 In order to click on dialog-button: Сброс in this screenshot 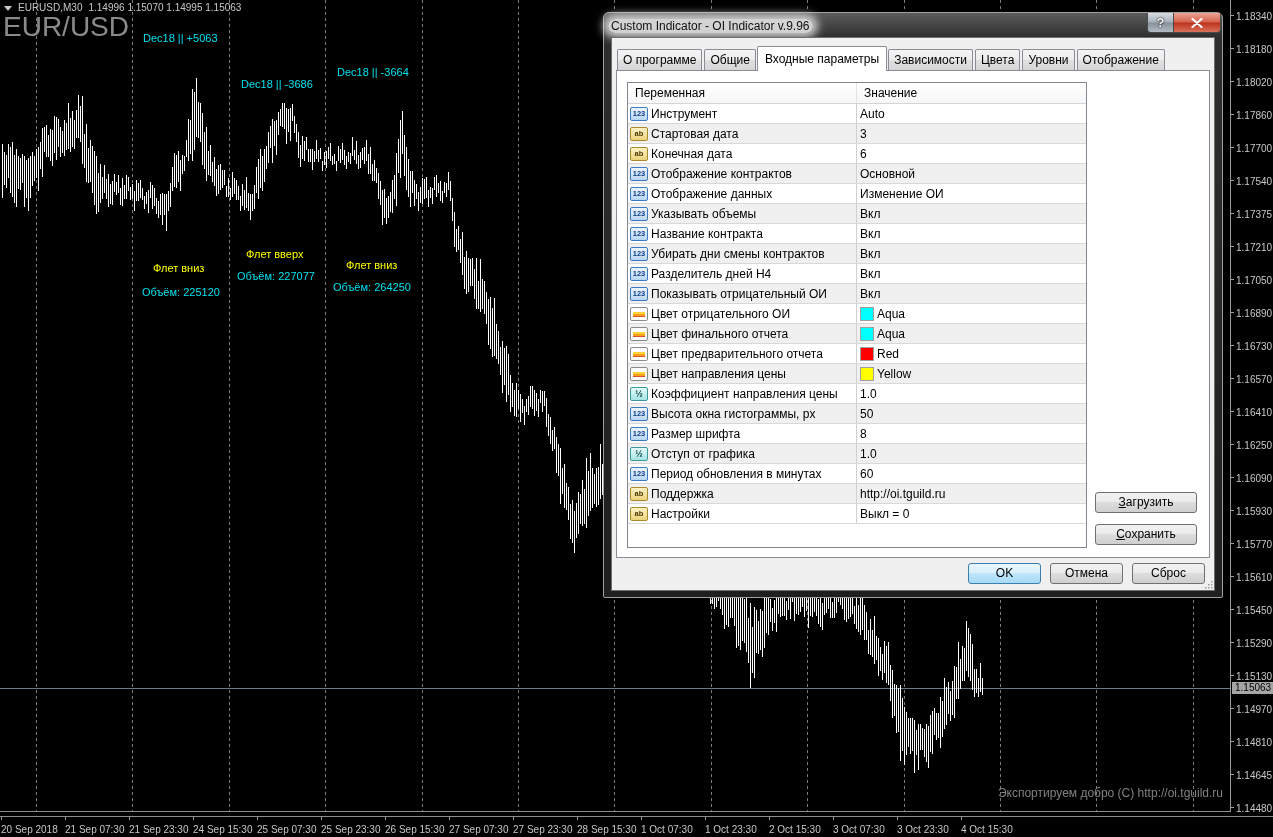, I will do `click(1168, 573)`.